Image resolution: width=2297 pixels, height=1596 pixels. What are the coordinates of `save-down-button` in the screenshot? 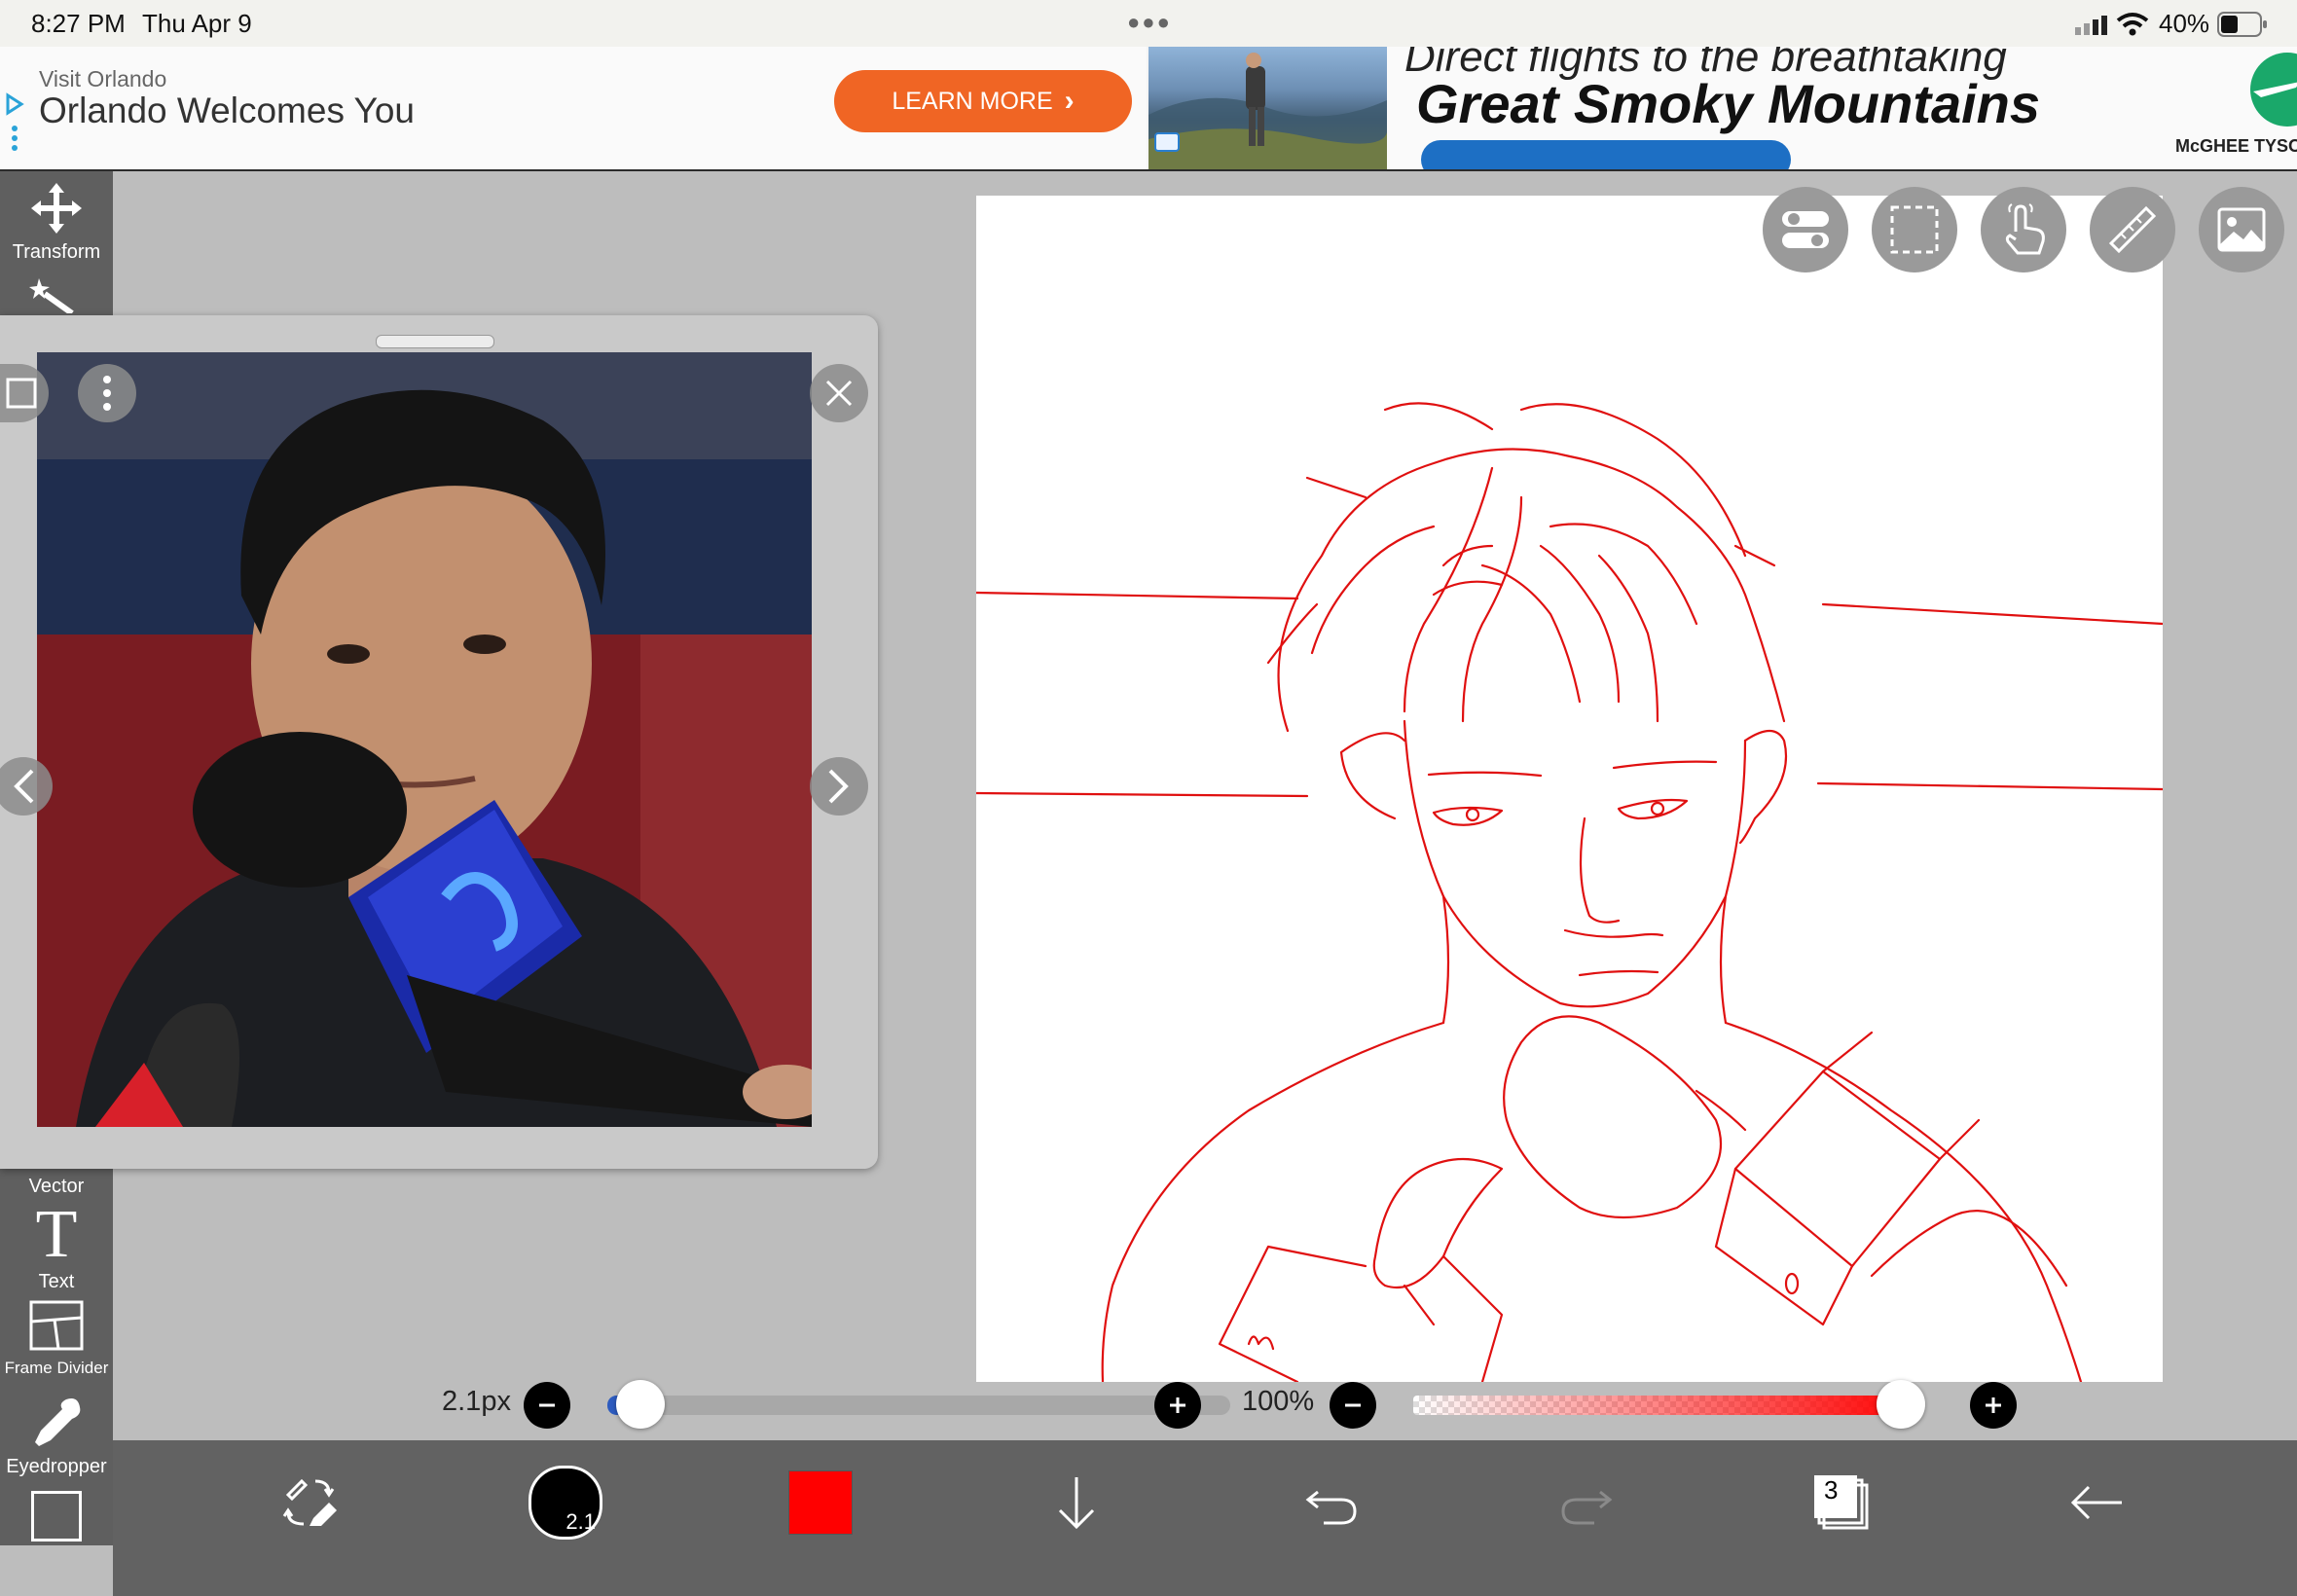 It's located at (1076, 1503).